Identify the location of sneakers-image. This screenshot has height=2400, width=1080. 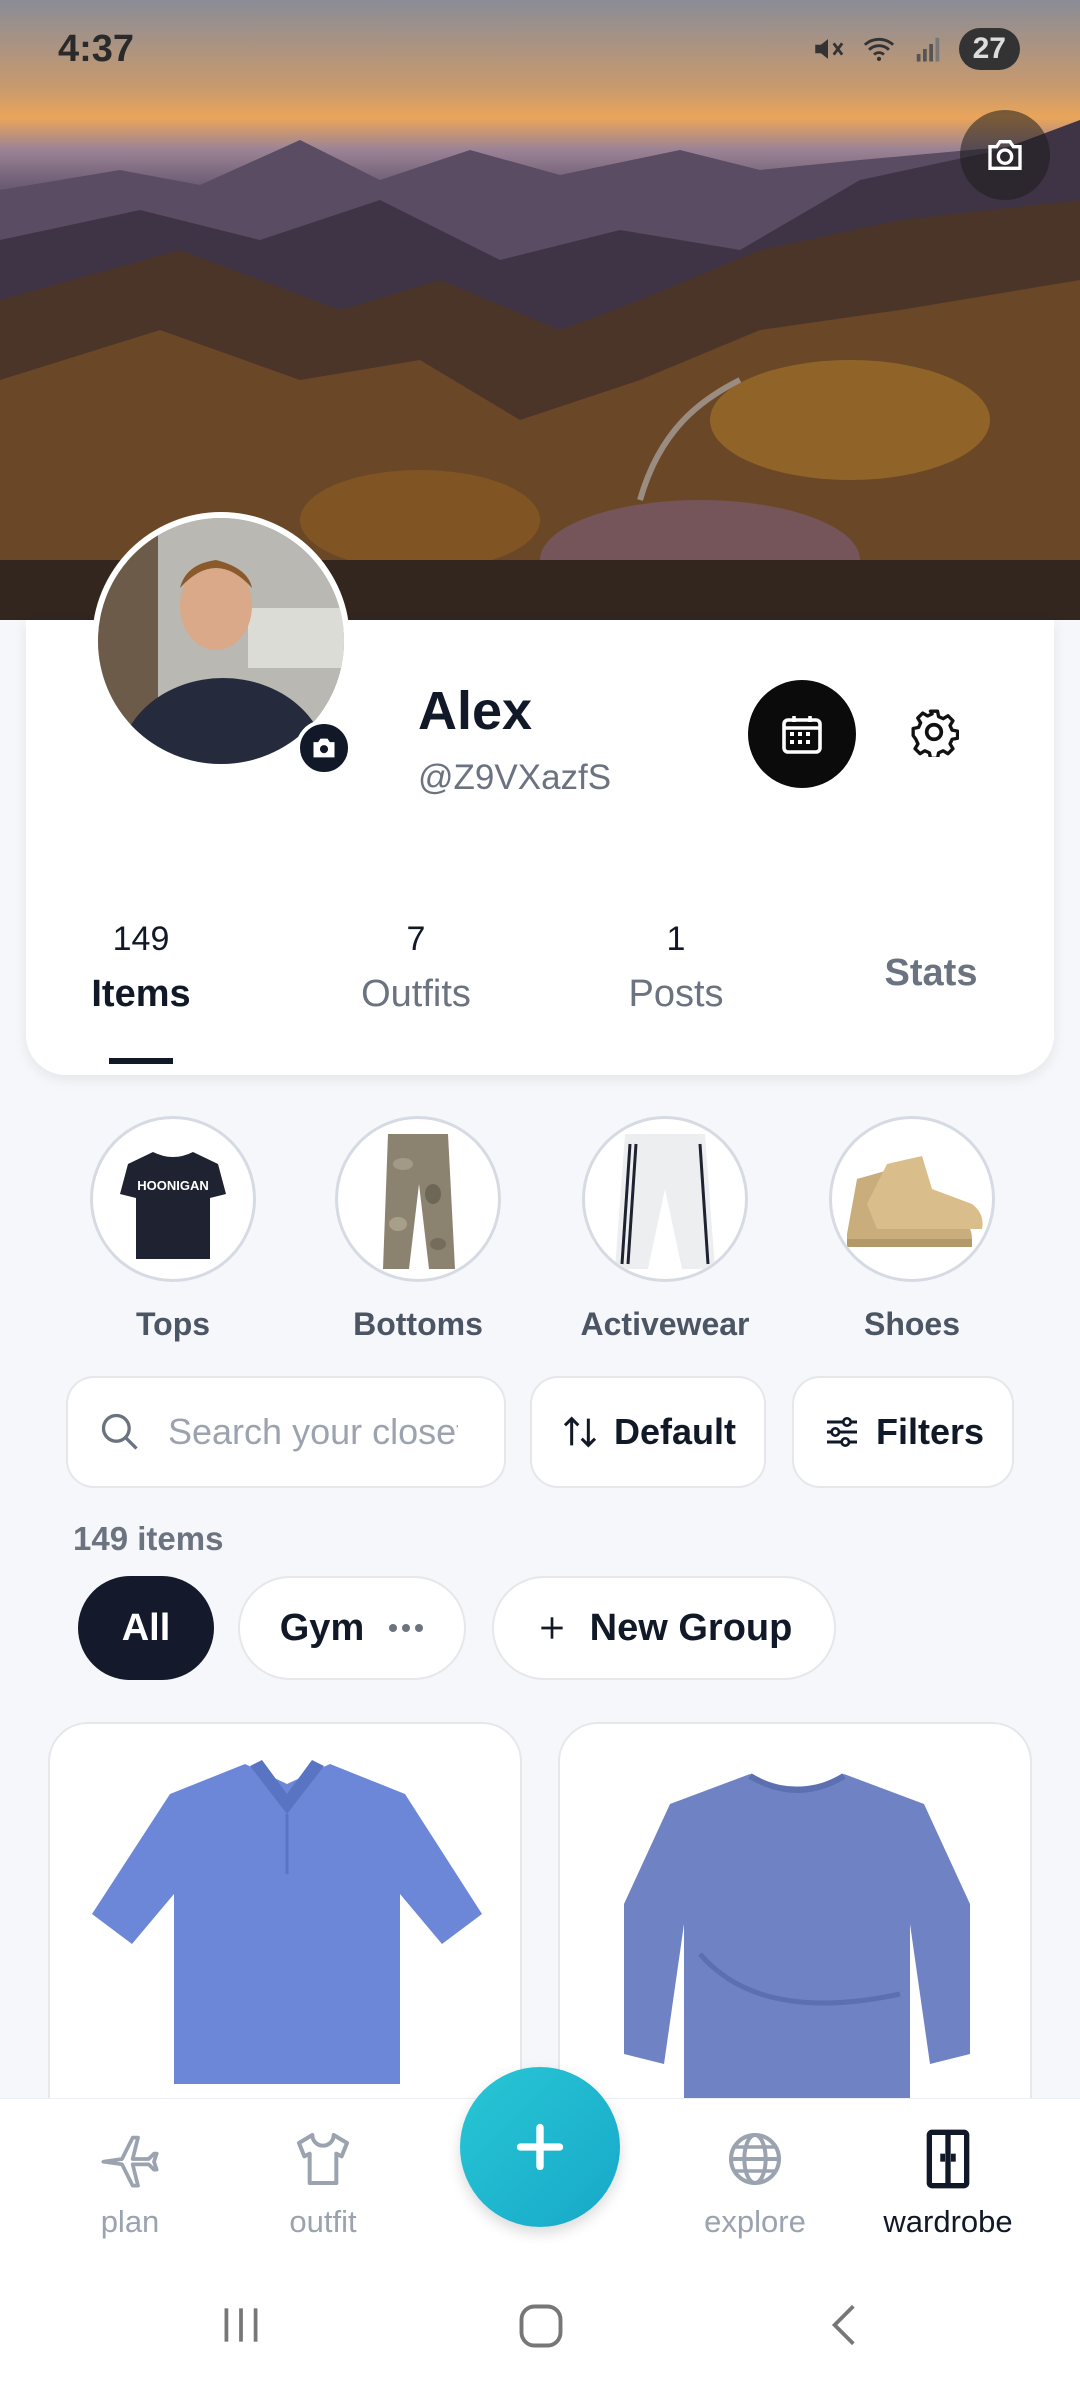
(912, 1199).